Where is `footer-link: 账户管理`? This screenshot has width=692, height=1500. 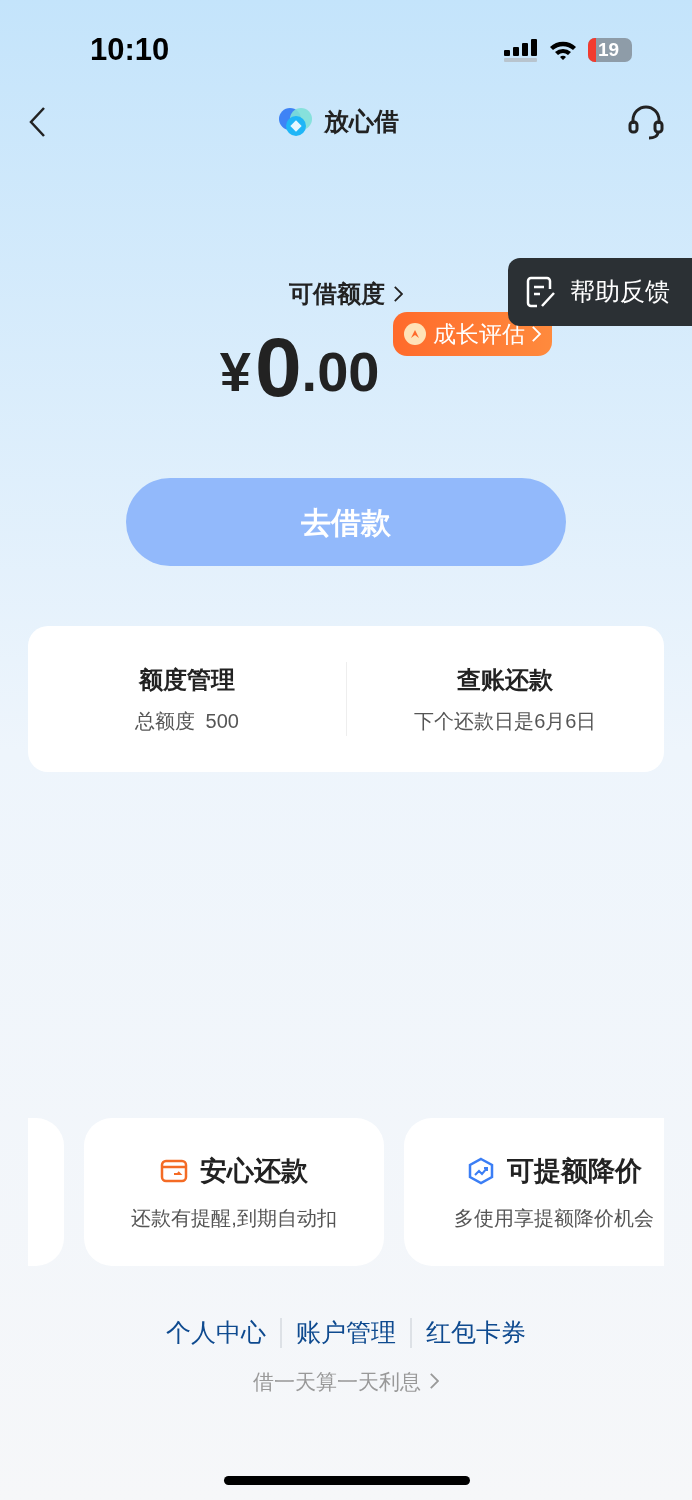 footer-link: 账户管理 is located at coordinates (346, 1333).